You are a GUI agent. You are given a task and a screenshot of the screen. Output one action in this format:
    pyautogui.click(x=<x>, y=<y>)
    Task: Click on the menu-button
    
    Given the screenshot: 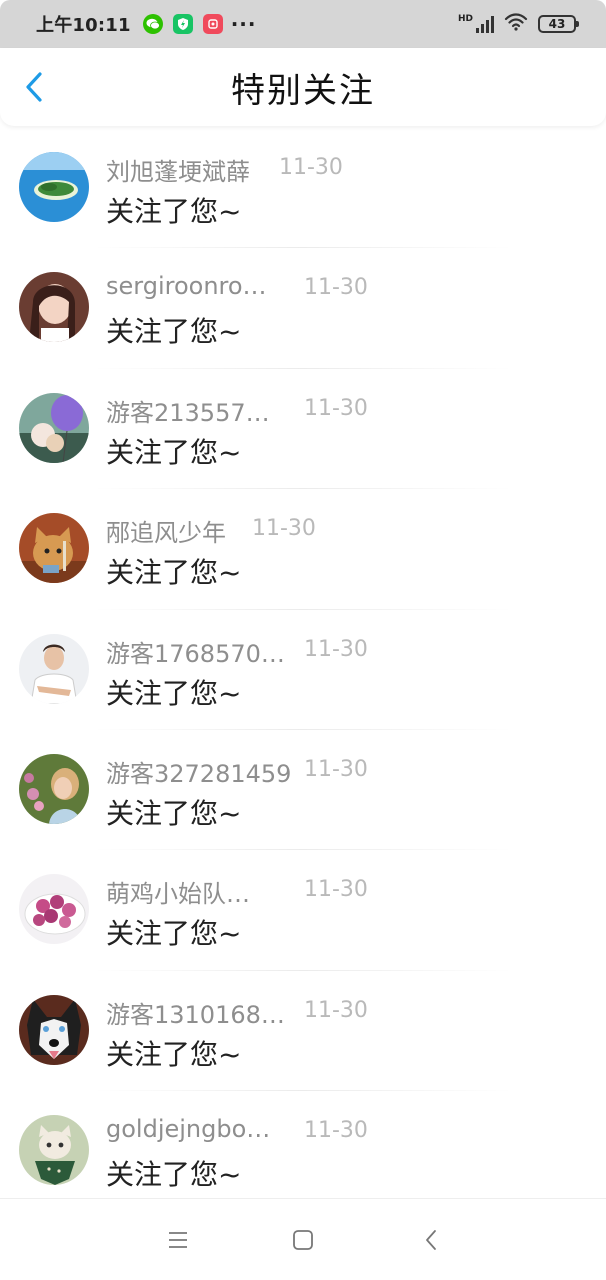 What is the action you would take?
    pyautogui.click(x=178, y=1240)
    